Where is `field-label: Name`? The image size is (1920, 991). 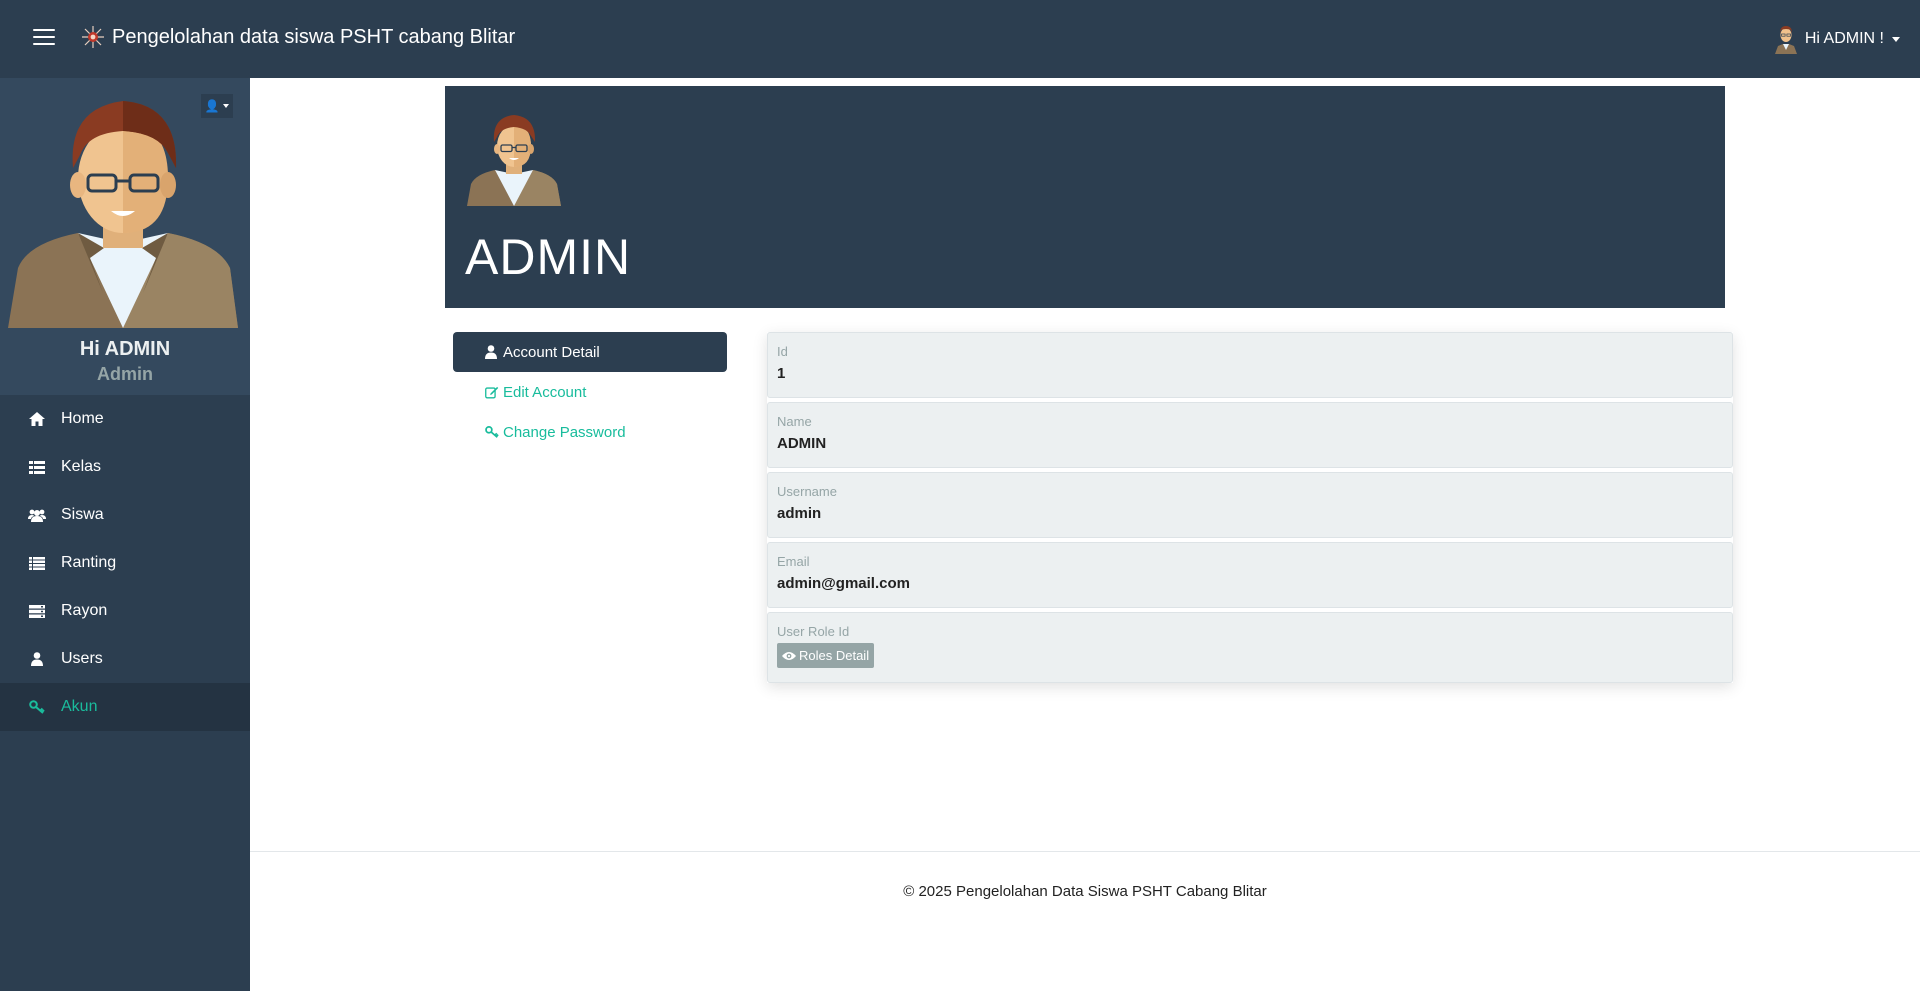
field-label: Name is located at coordinates (794, 421).